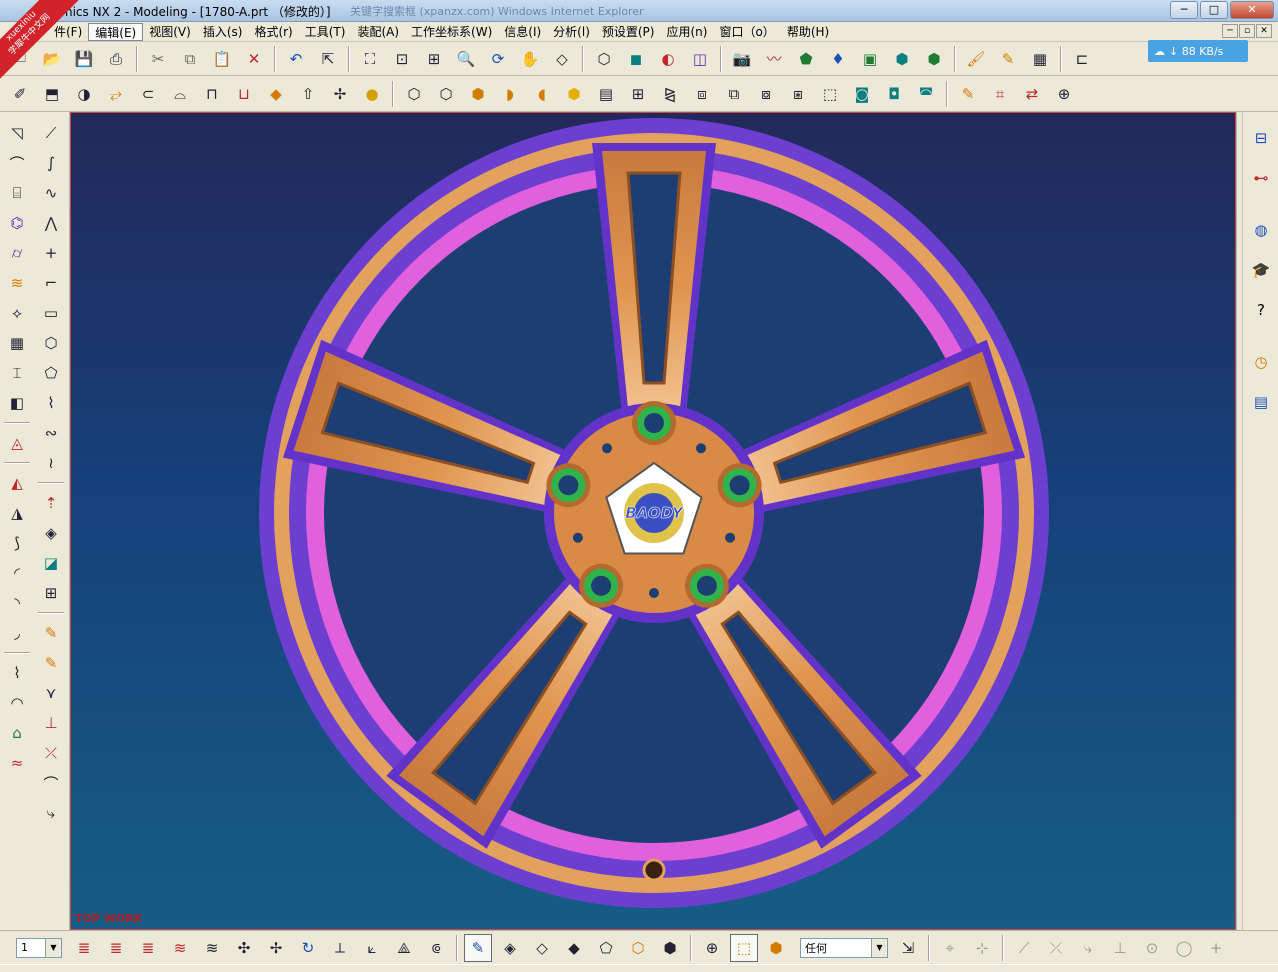  I want to click on history-button: ◷, so click(1261, 362).